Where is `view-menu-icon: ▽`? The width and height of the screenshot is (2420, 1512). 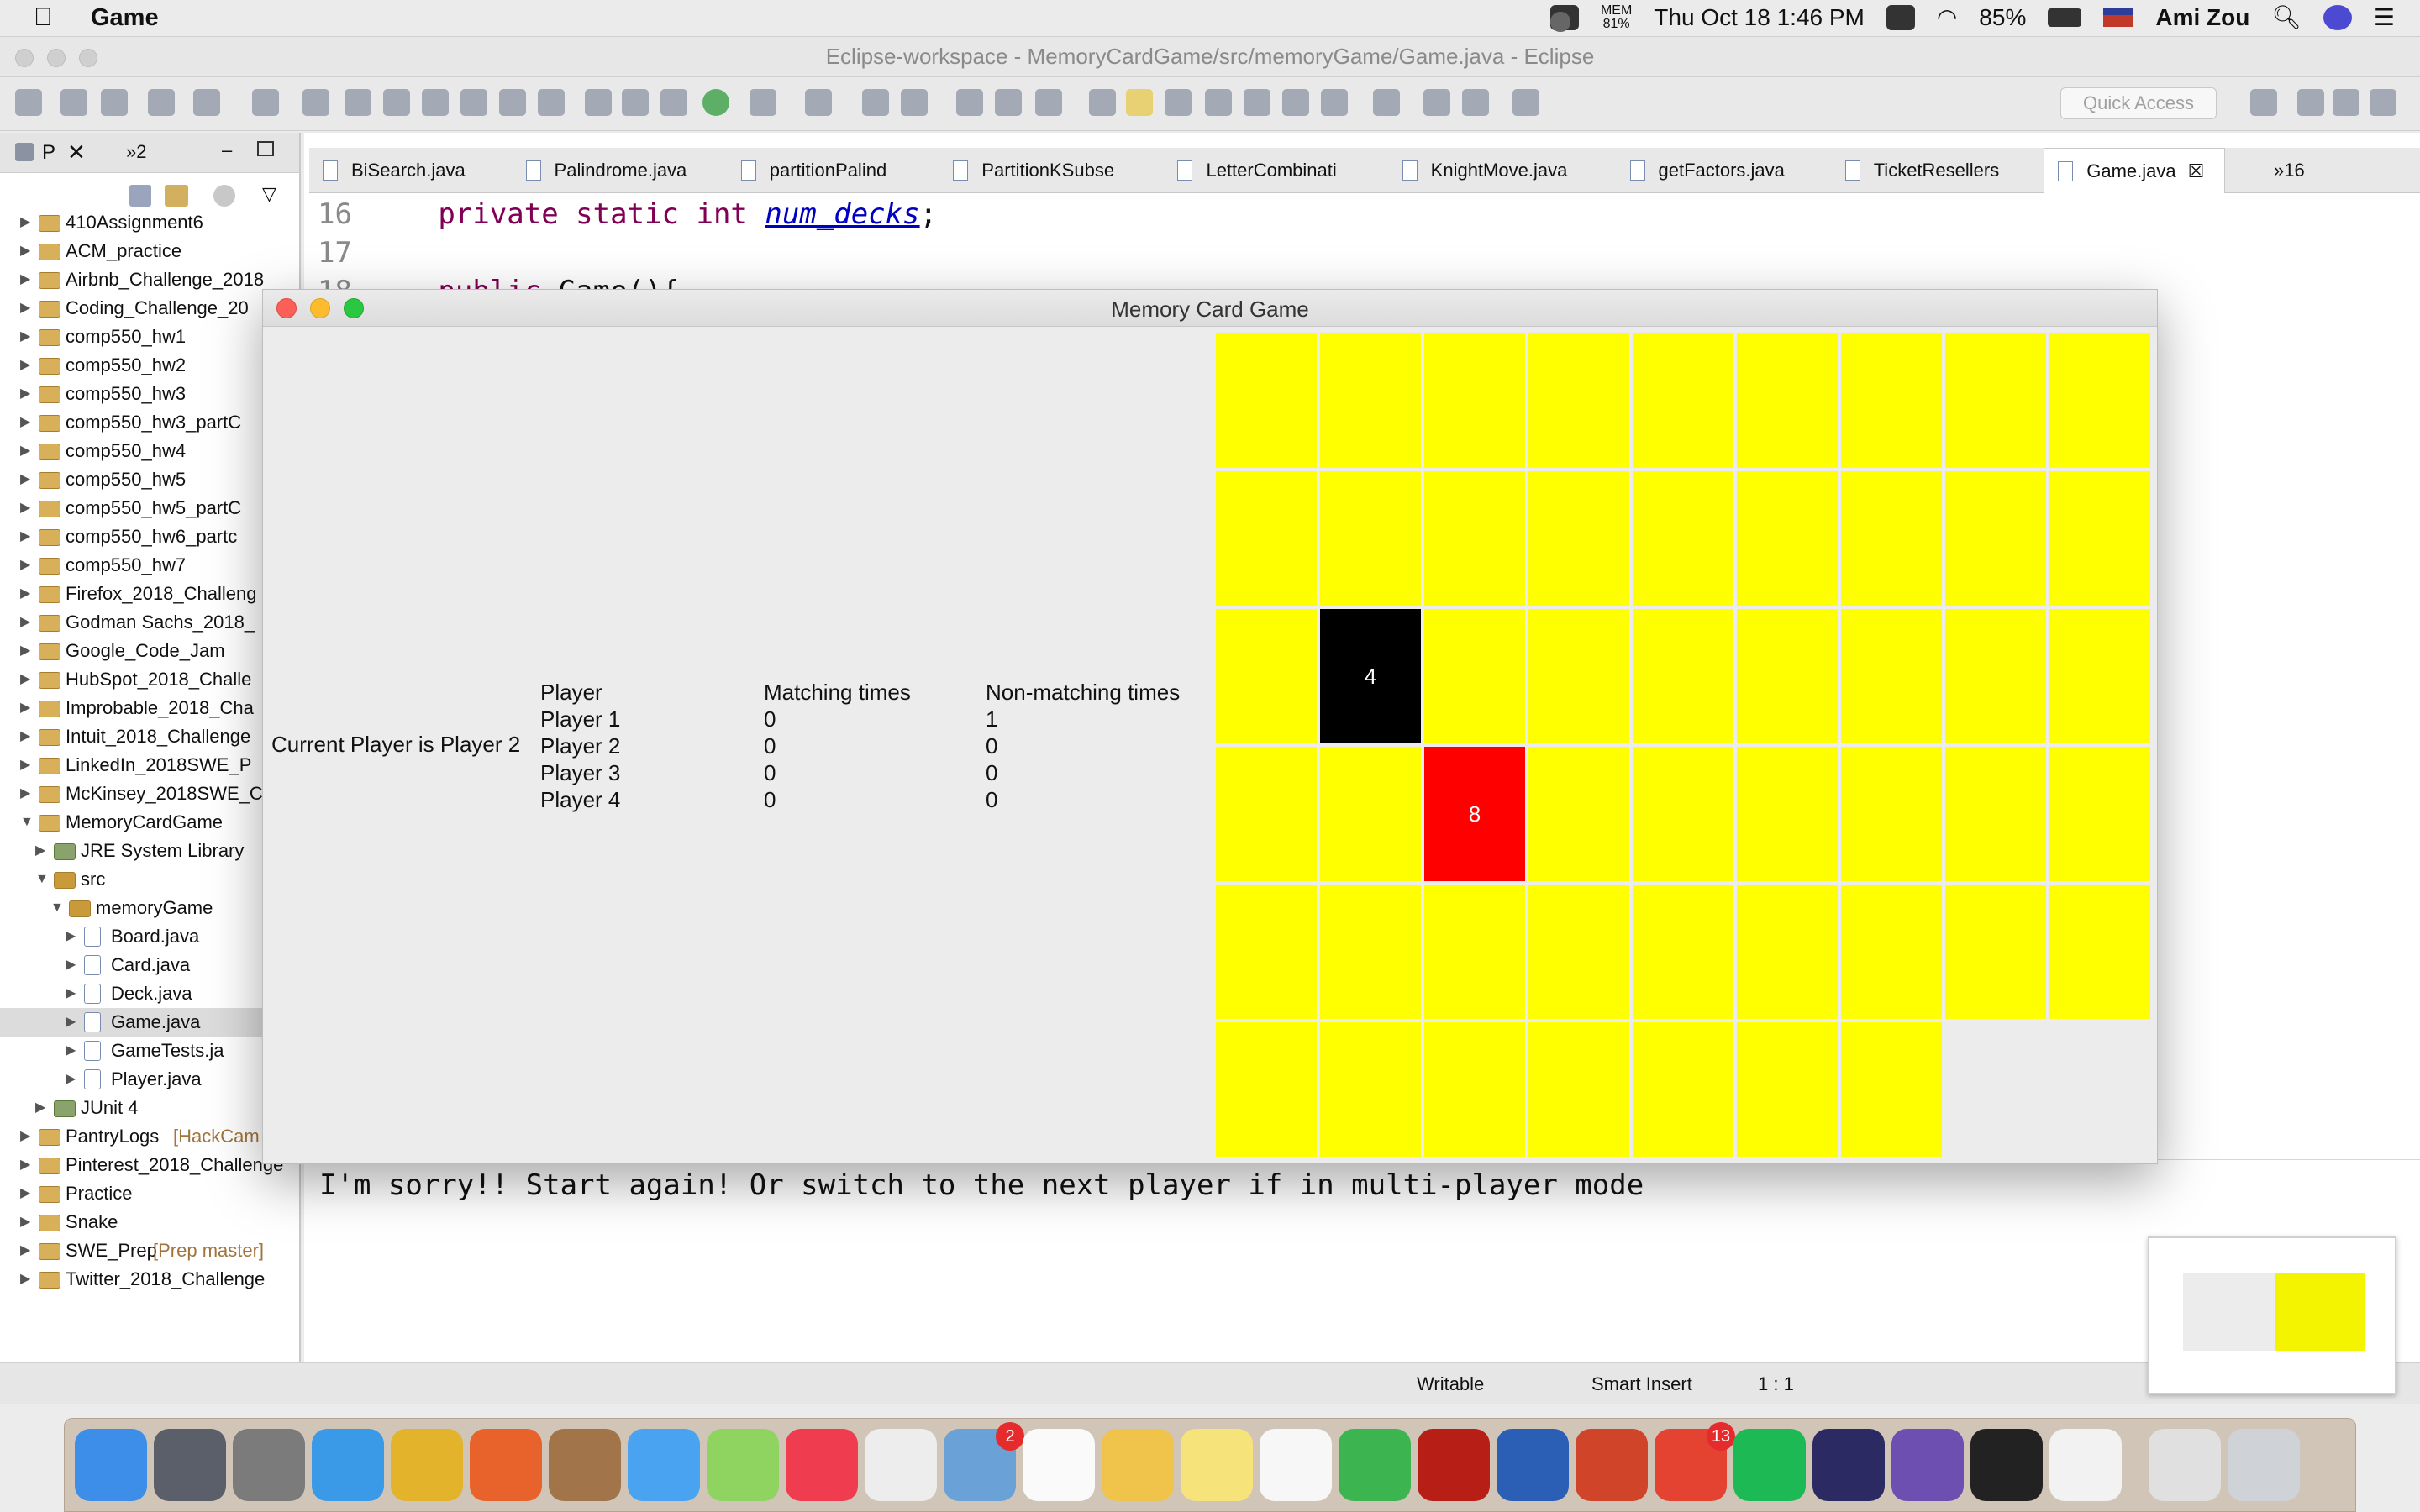
view-menu-icon: ▽ is located at coordinates (269, 194).